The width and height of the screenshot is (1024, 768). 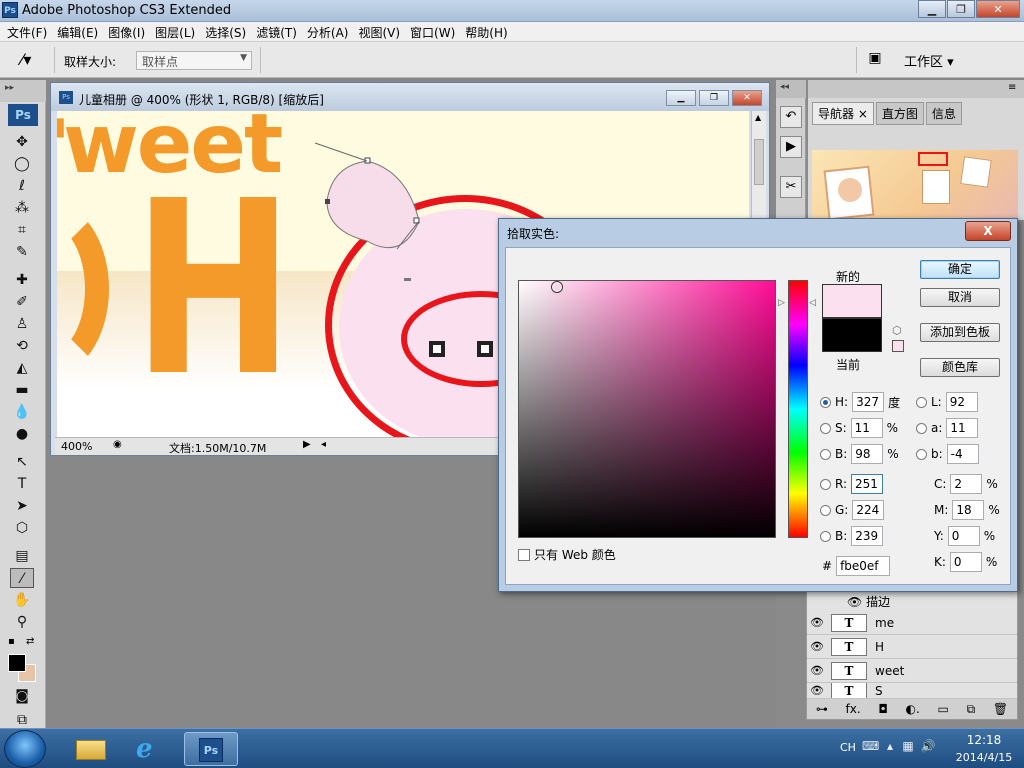 What do you see at coordinates (812, 303) in the screenshot?
I see `hue-slider-arrow-right-icon: ◁` at bounding box center [812, 303].